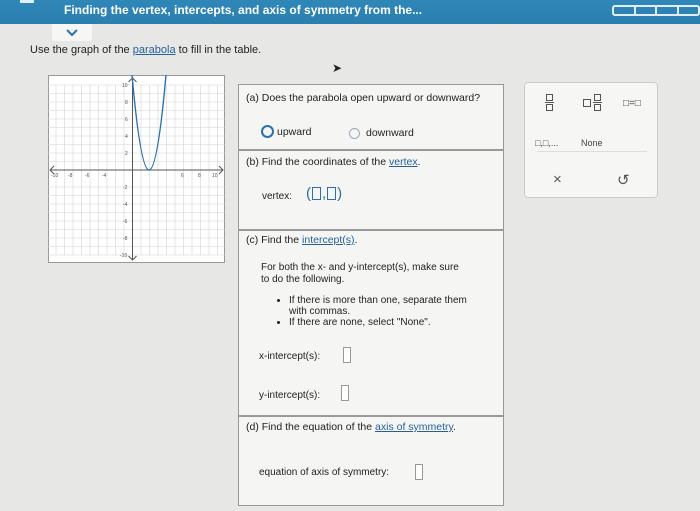 Image resolution: width=700 pixels, height=511 pixels. I want to click on x-tick-label: -10, so click(54, 176).